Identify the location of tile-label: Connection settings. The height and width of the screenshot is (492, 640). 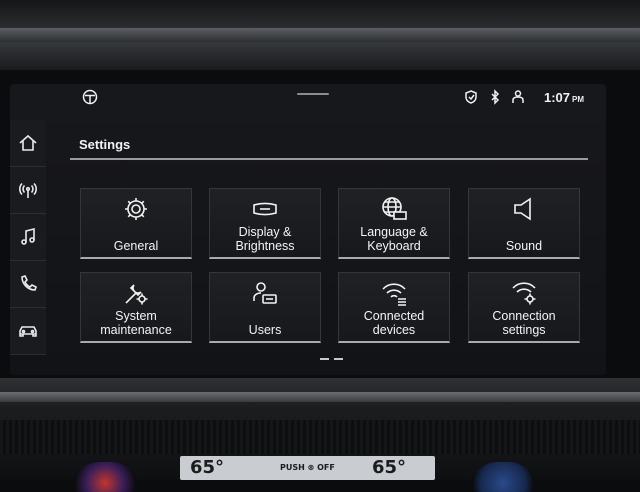
(524, 323).